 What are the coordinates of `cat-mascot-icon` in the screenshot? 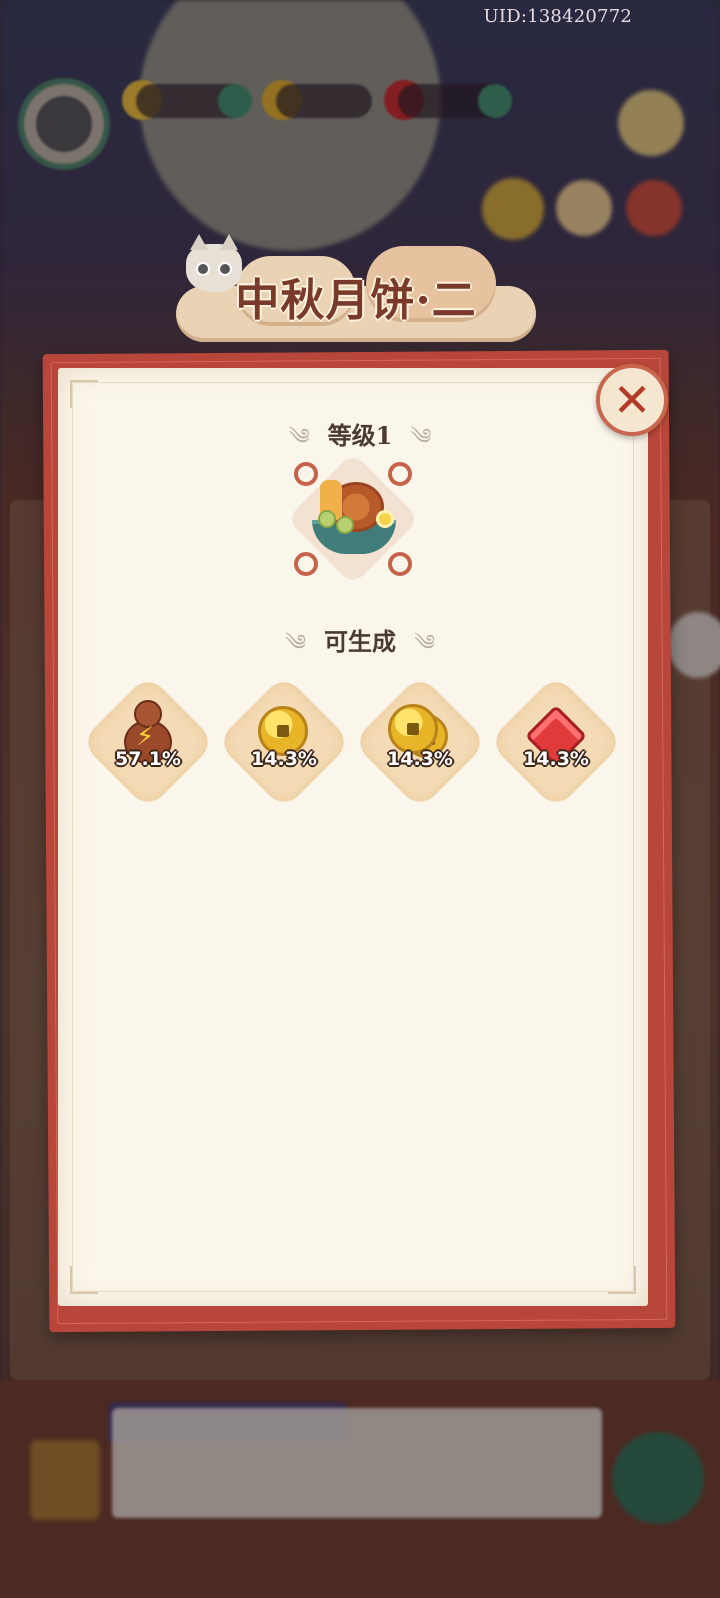 It's located at (214, 263).